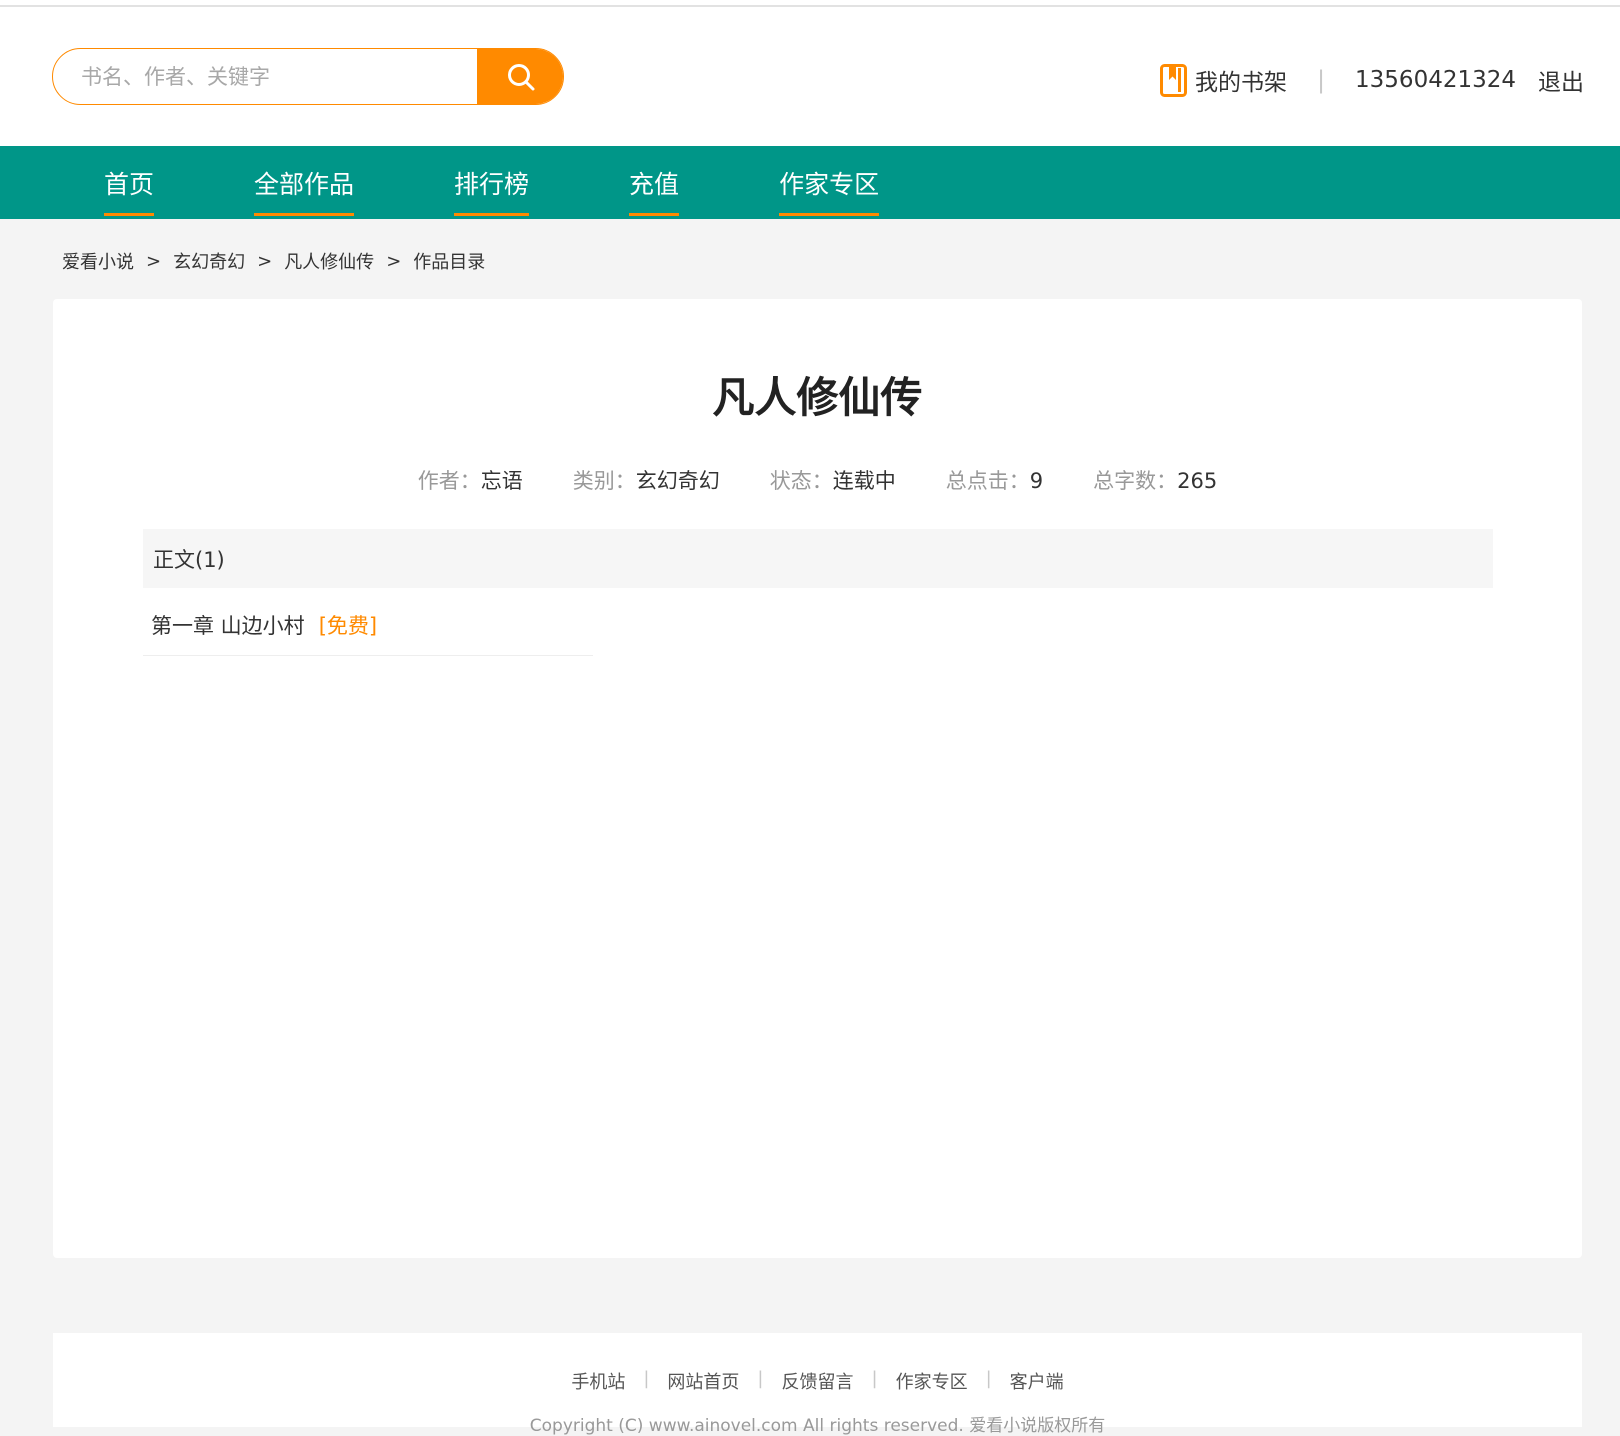  What do you see at coordinates (265, 76) in the screenshot?
I see `search-input` at bounding box center [265, 76].